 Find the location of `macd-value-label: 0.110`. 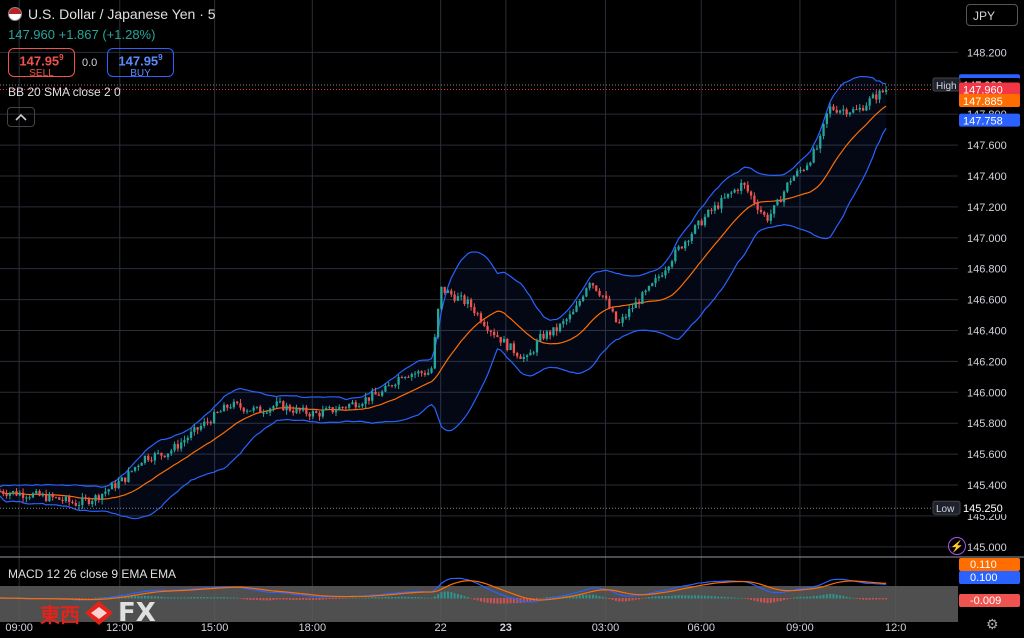

macd-value-label: 0.110 is located at coordinates (983, 565).